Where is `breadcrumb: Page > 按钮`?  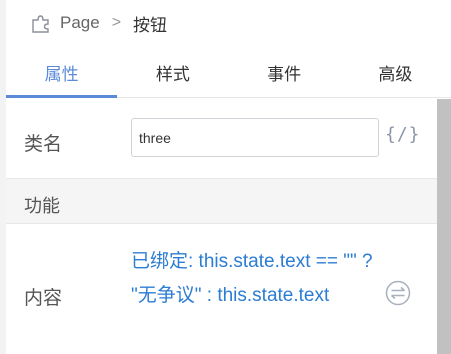
breadcrumb: Page > 按钮 is located at coordinates (98, 23).